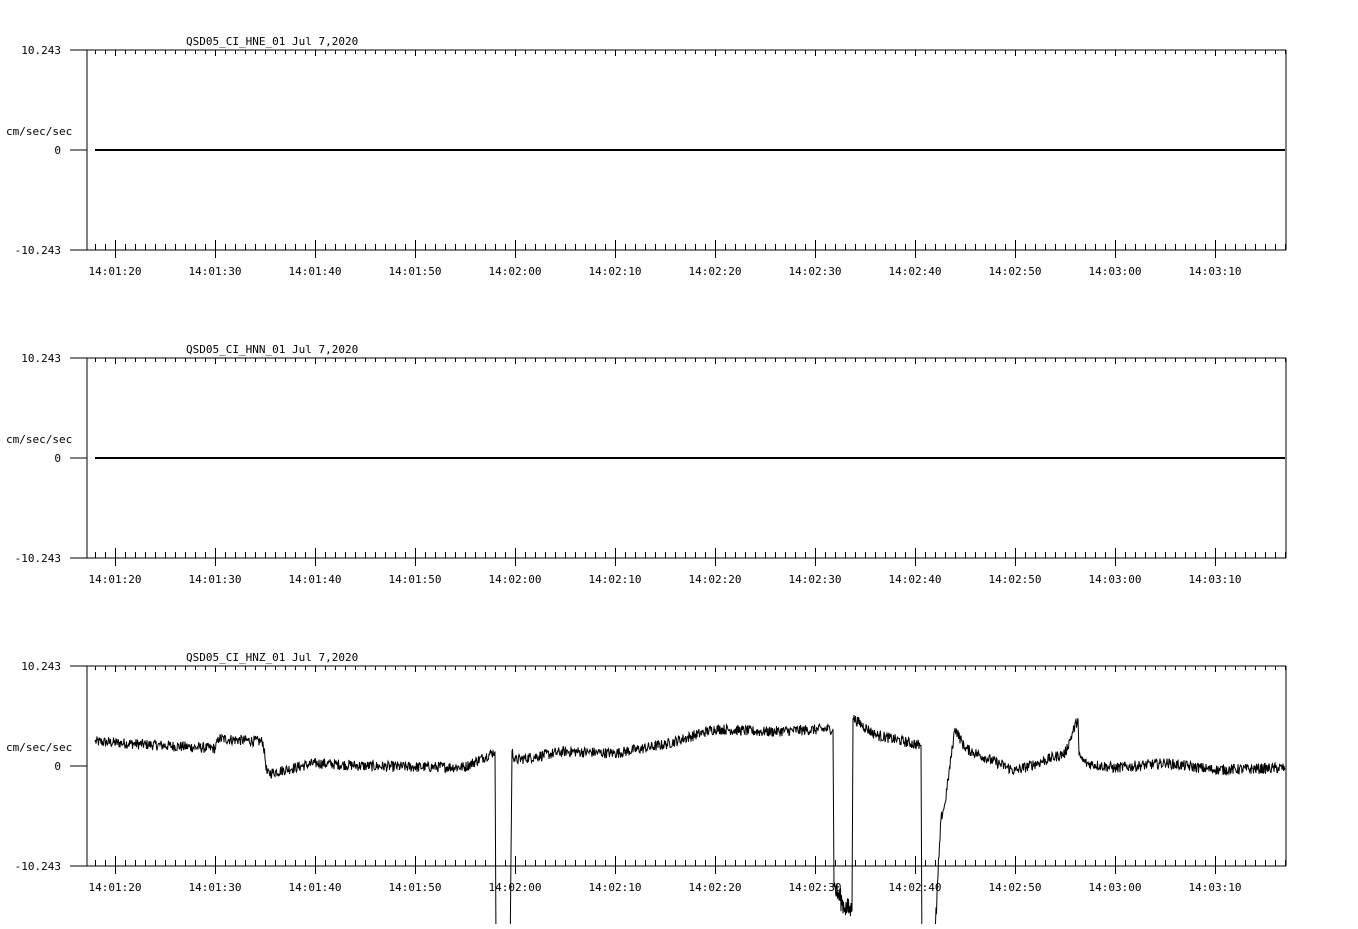 The width and height of the screenshot is (1358, 929). Describe the element at coordinates (272, 41) in the screenshot. I see `panel-title: QSD05_CI_HNE_01 Jul 7,2020` at that location.